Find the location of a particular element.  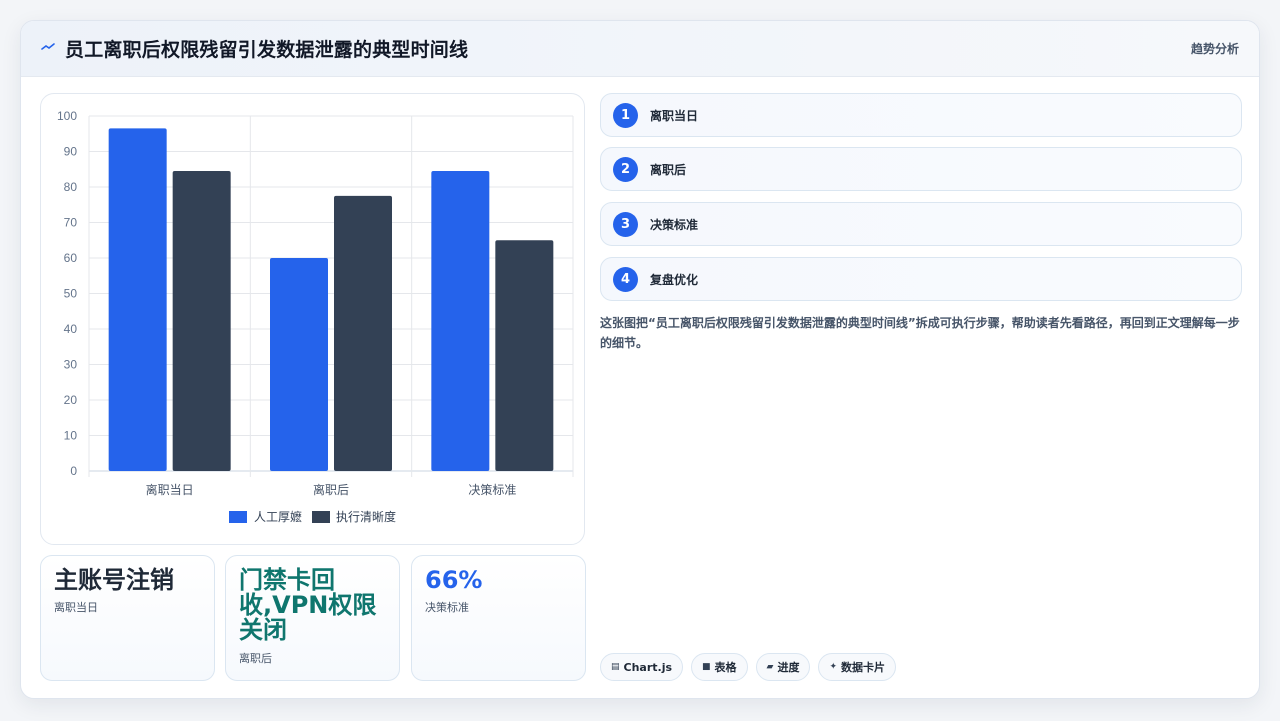

tag-data-card: ✦ 数据卡片 is located at coordinates (857, 667).